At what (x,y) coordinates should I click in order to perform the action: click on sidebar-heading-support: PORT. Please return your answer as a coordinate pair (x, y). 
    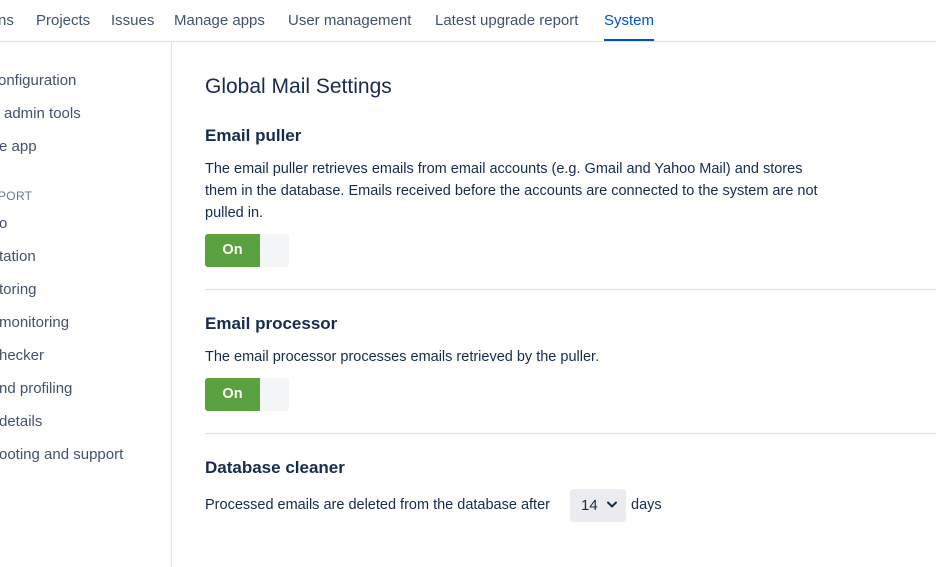
    Looking at the image, I should click on (16, 196).